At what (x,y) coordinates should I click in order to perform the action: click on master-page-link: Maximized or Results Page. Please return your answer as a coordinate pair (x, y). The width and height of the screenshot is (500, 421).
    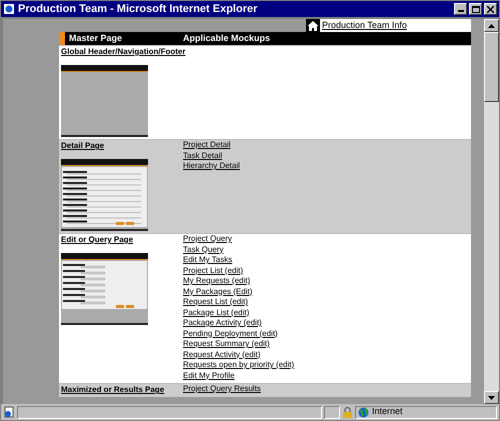
    Looking at the image, I should click on (122, 389).